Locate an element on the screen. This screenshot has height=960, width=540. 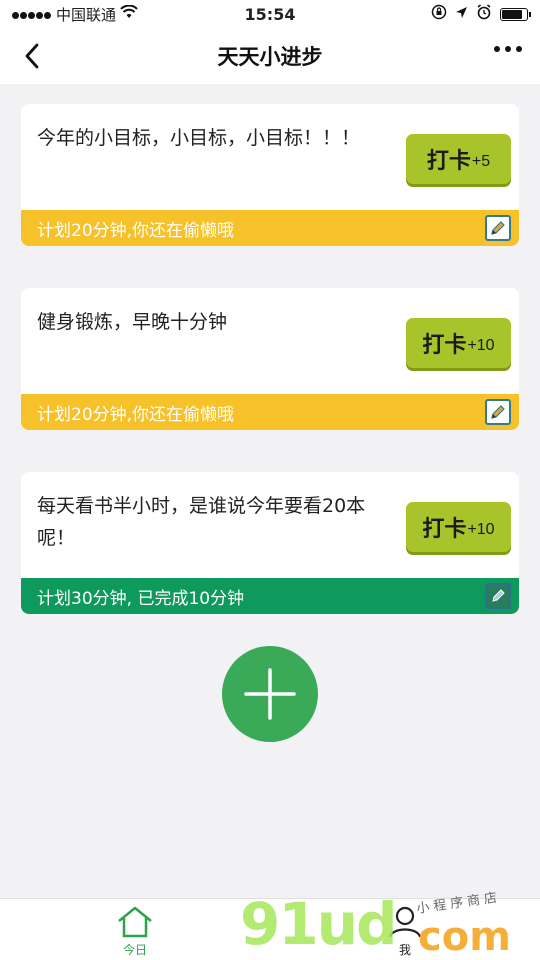
checkin-button: 打卡 +5 is located at coordinates (458, 159).